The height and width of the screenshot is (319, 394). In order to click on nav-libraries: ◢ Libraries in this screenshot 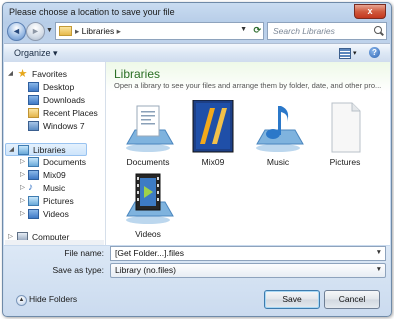, I will do `click(46, 149)`.